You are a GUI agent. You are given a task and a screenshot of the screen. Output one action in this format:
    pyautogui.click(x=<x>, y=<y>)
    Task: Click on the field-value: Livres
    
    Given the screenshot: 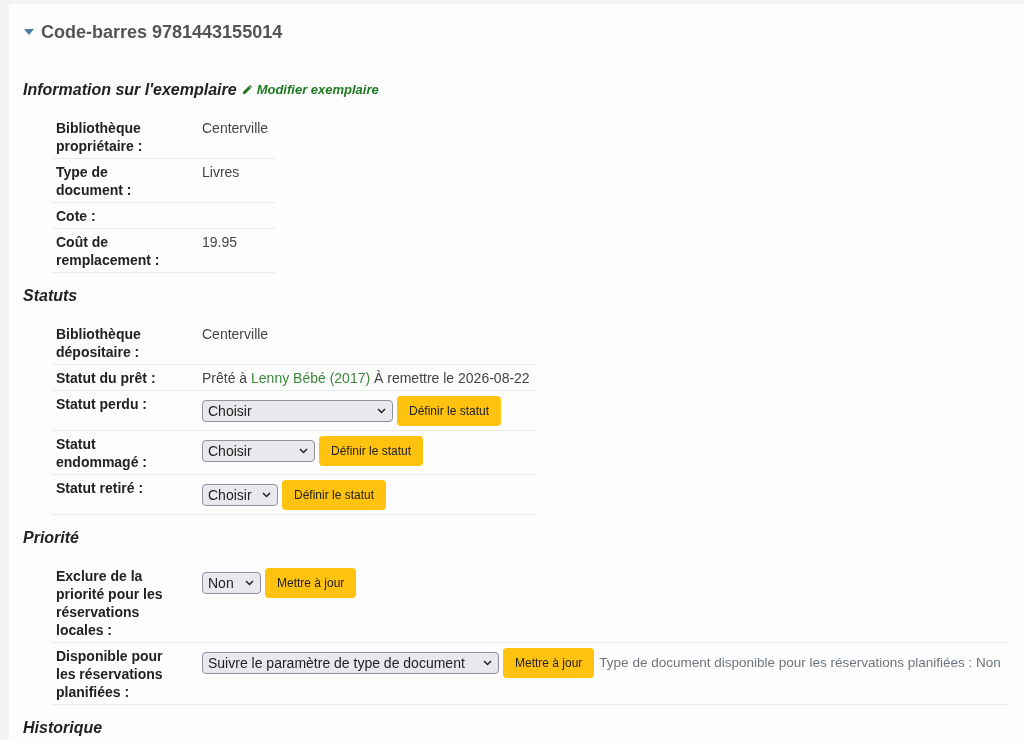 What is the action you would take?
    pyautogui.click(x=221, y=172)
    